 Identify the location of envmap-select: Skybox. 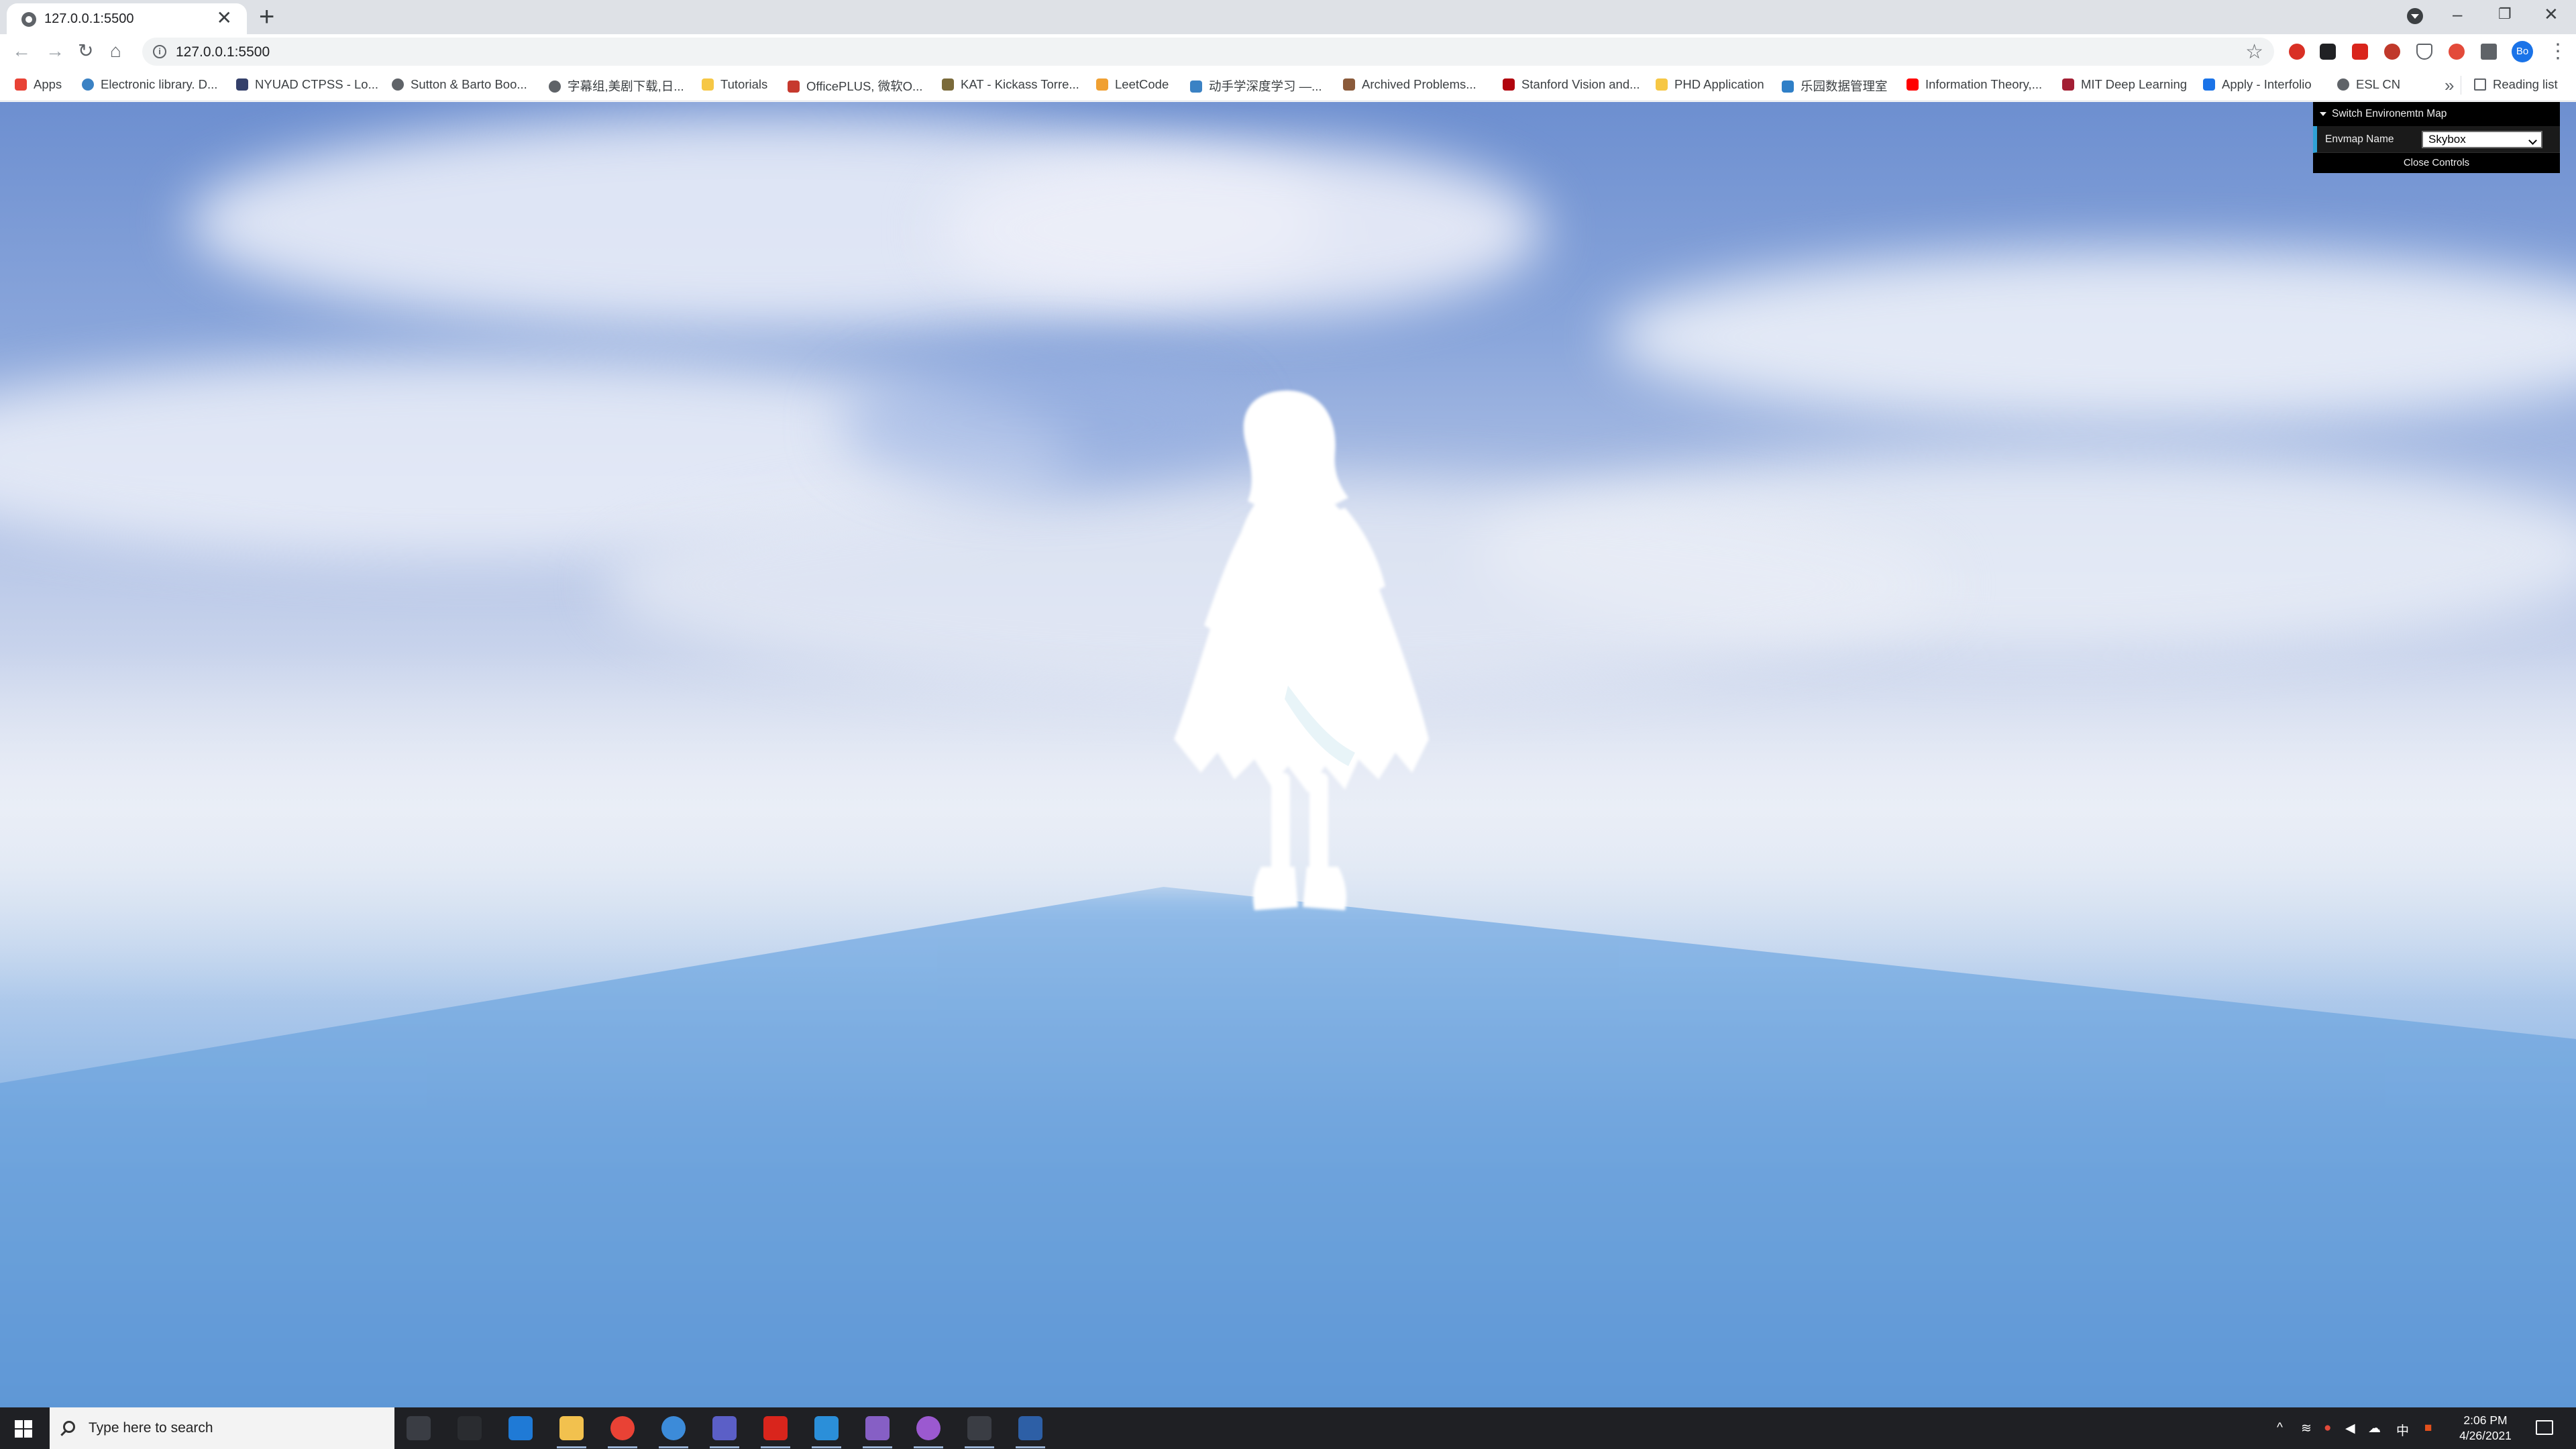
(2482, 139).